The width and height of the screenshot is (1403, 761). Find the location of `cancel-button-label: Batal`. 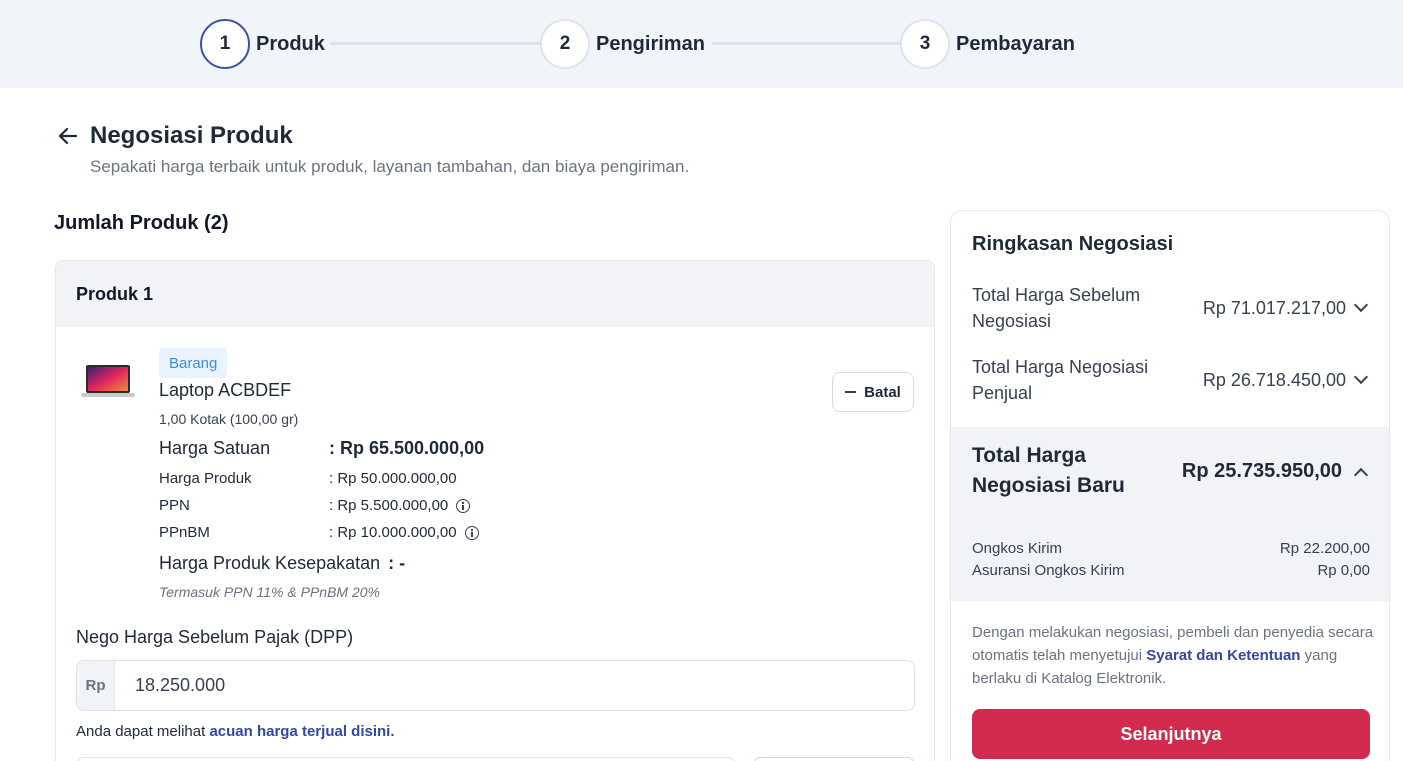

cancel-button-label: Batal is located at coordinates (882, 392).